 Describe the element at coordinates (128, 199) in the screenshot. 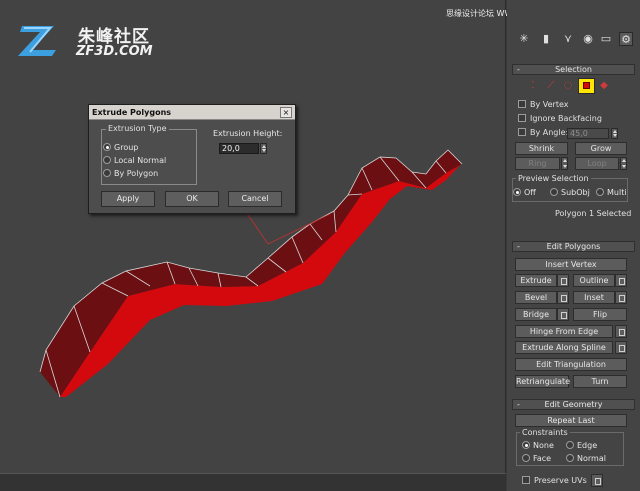

I see `apply-button: Apply` at that location.